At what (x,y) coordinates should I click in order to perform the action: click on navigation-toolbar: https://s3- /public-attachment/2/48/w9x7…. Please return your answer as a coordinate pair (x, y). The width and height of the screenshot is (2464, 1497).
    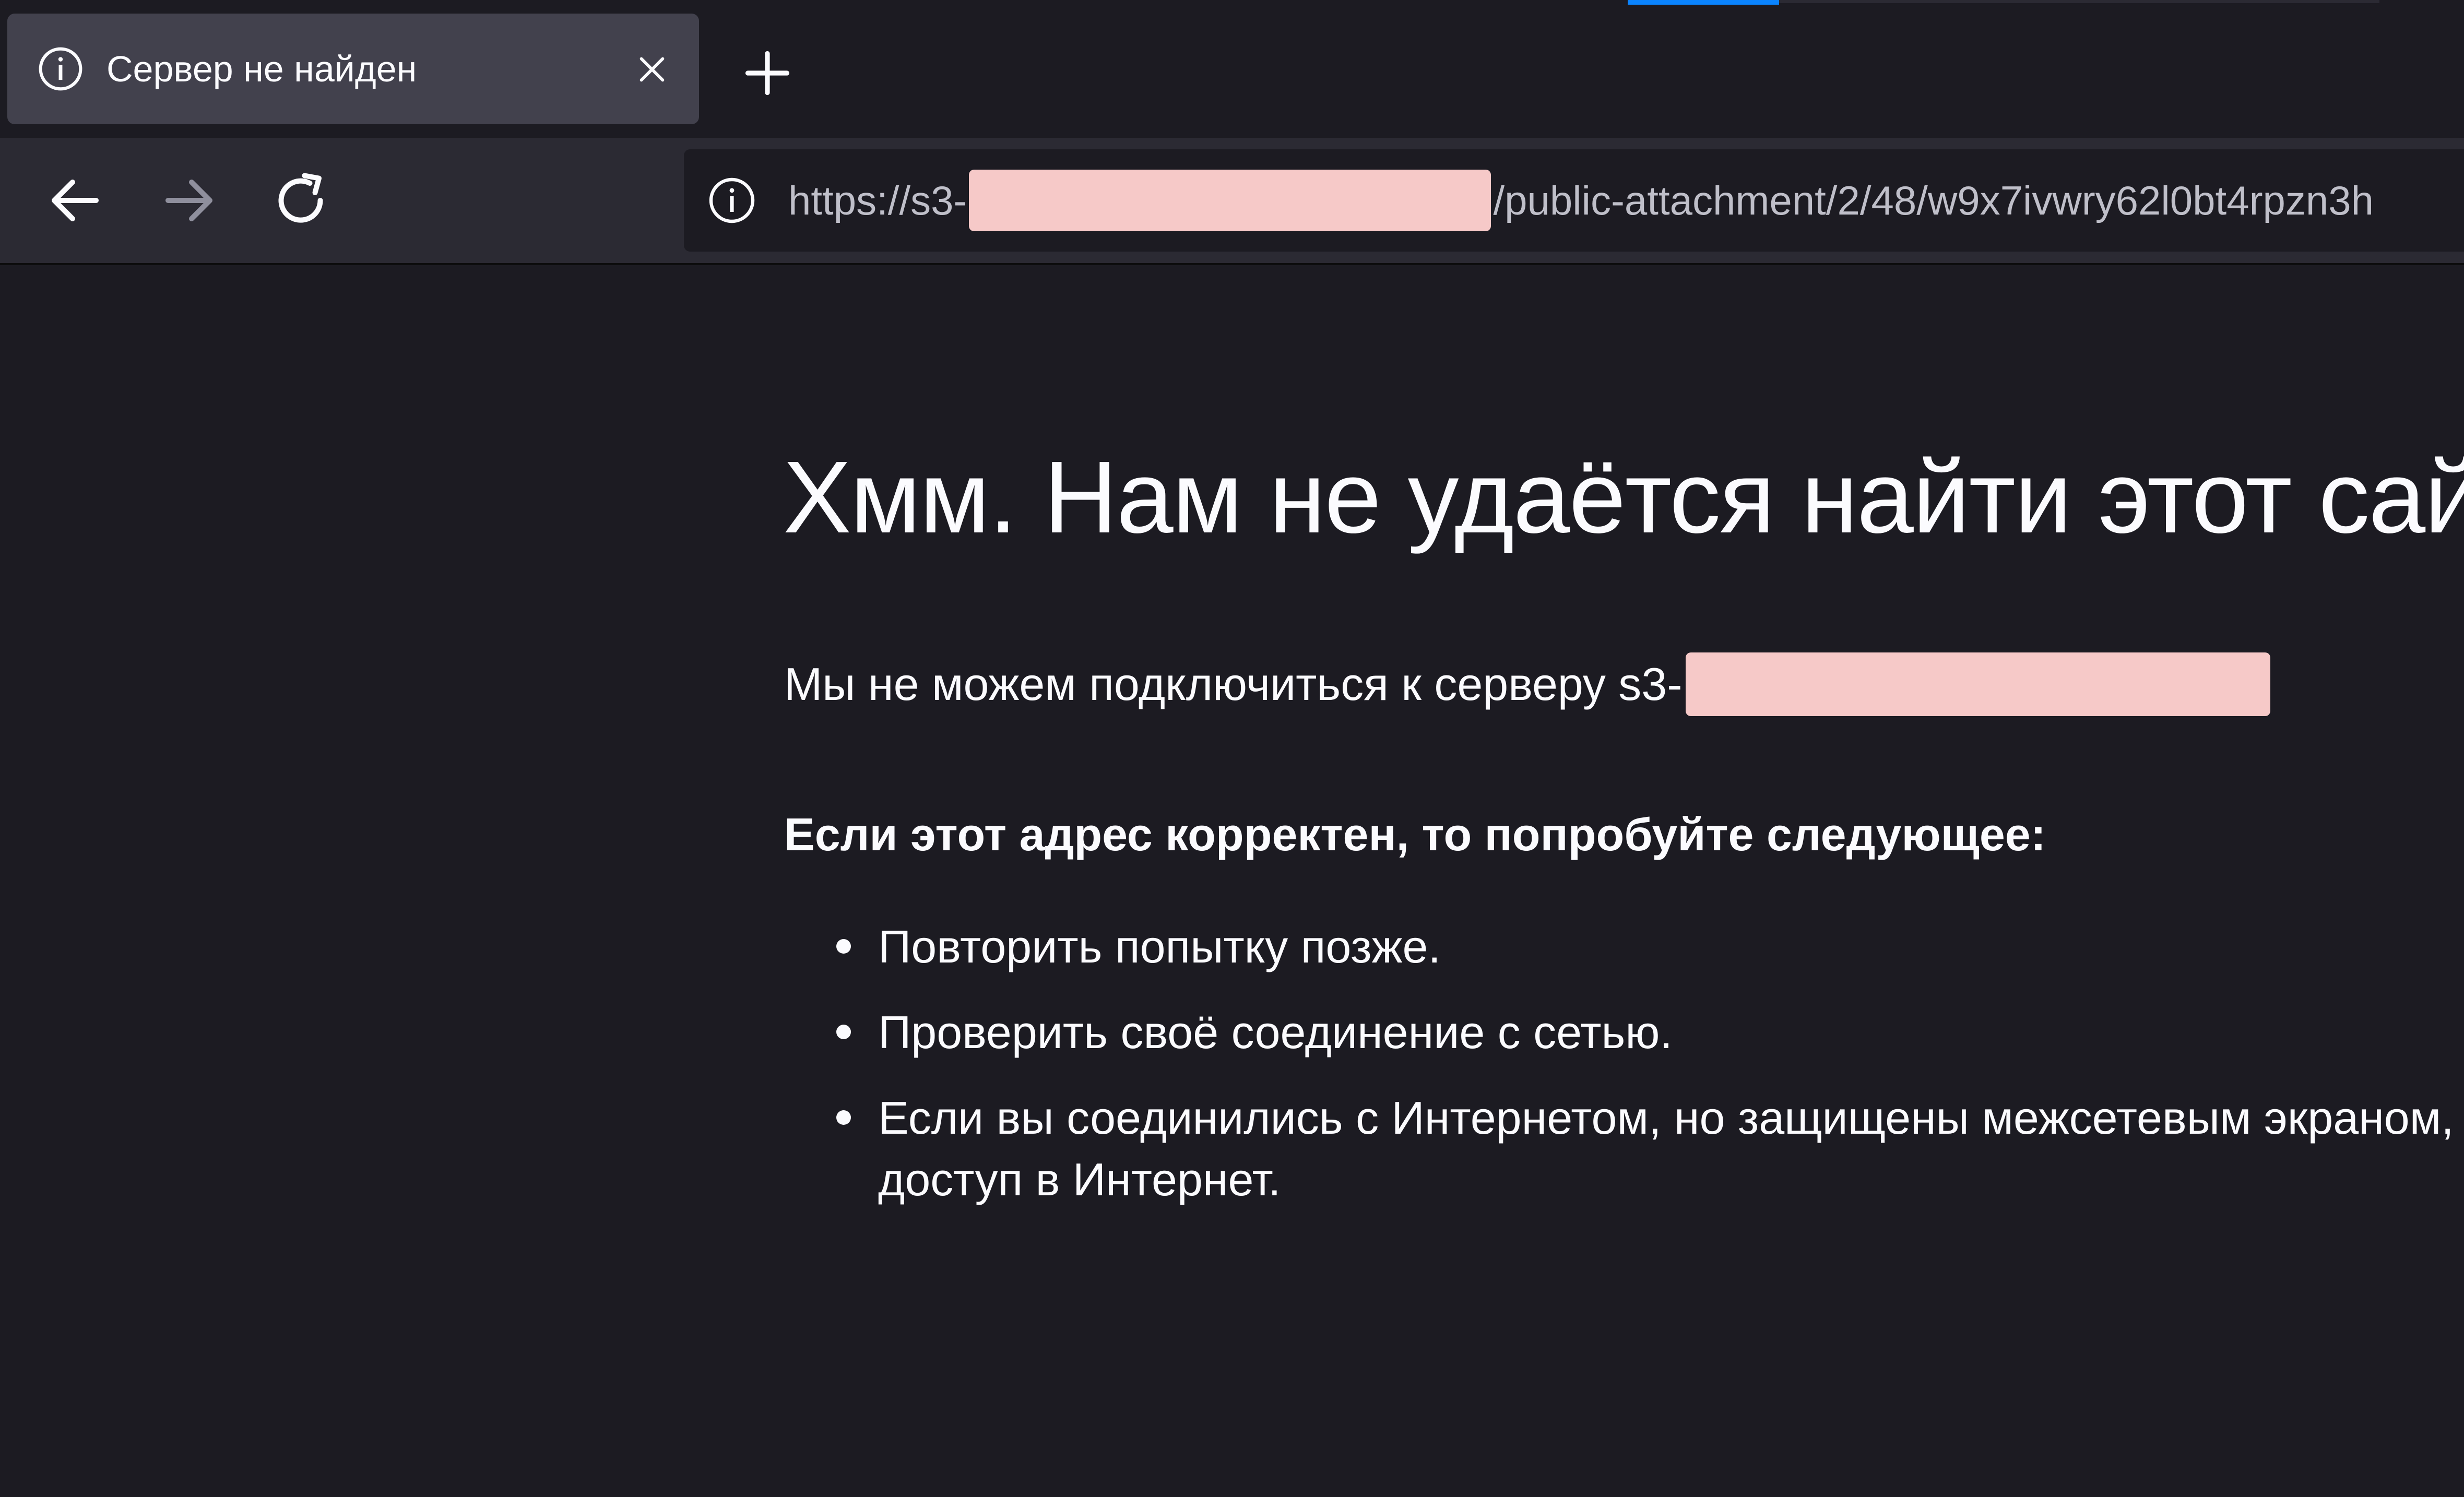
    Looking at the image, I should click on (1232, 201).